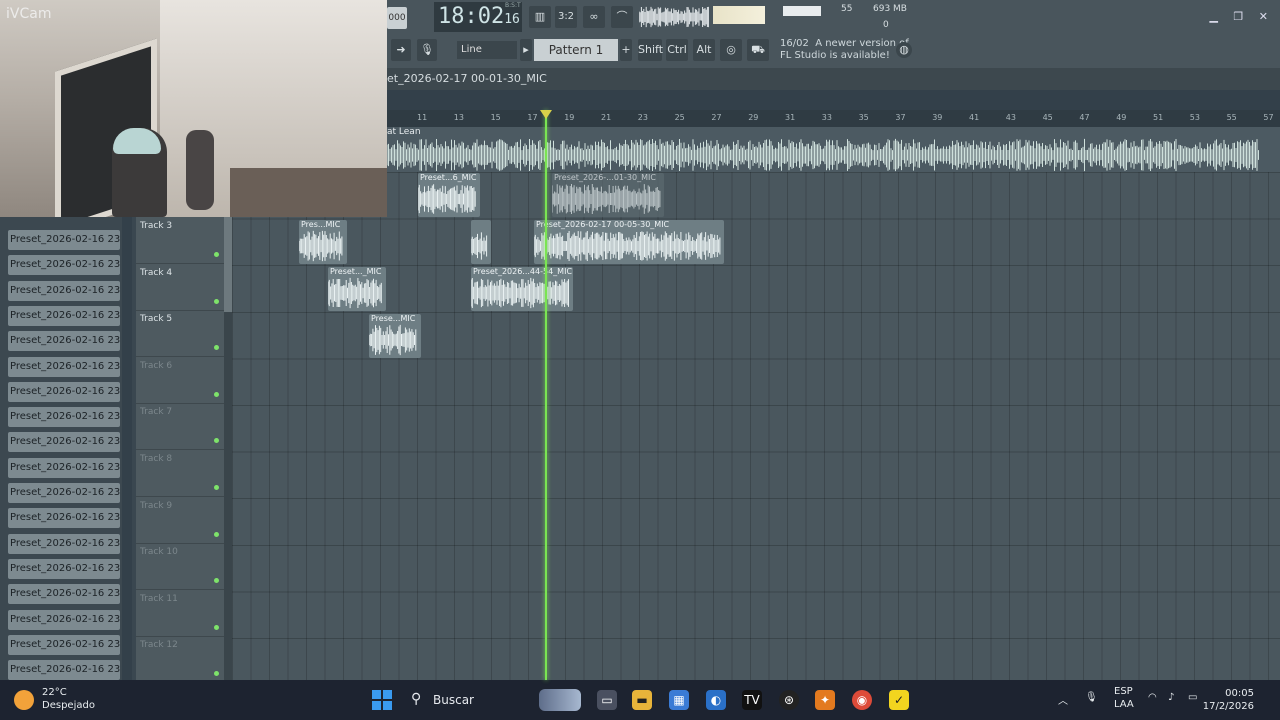 Image resolution: width=1280 pixels, height=720 pixels. What do you see at coordinates (576, 50) in the screenshot?
I see `pattern-selector: Pattern 1` at bounding box center [576, 50].